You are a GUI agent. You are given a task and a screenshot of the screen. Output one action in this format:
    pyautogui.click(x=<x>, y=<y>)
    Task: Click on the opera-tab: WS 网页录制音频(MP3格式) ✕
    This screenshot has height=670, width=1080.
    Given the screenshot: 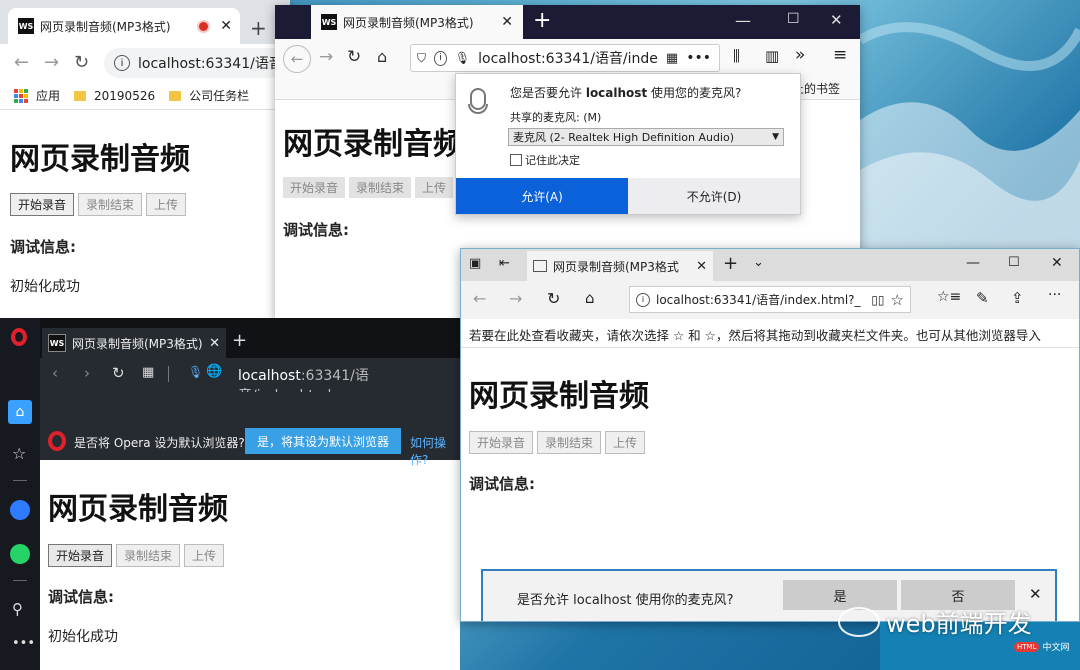 What is the action you would take?
    pyautogui.click(x=134, y=343)
    